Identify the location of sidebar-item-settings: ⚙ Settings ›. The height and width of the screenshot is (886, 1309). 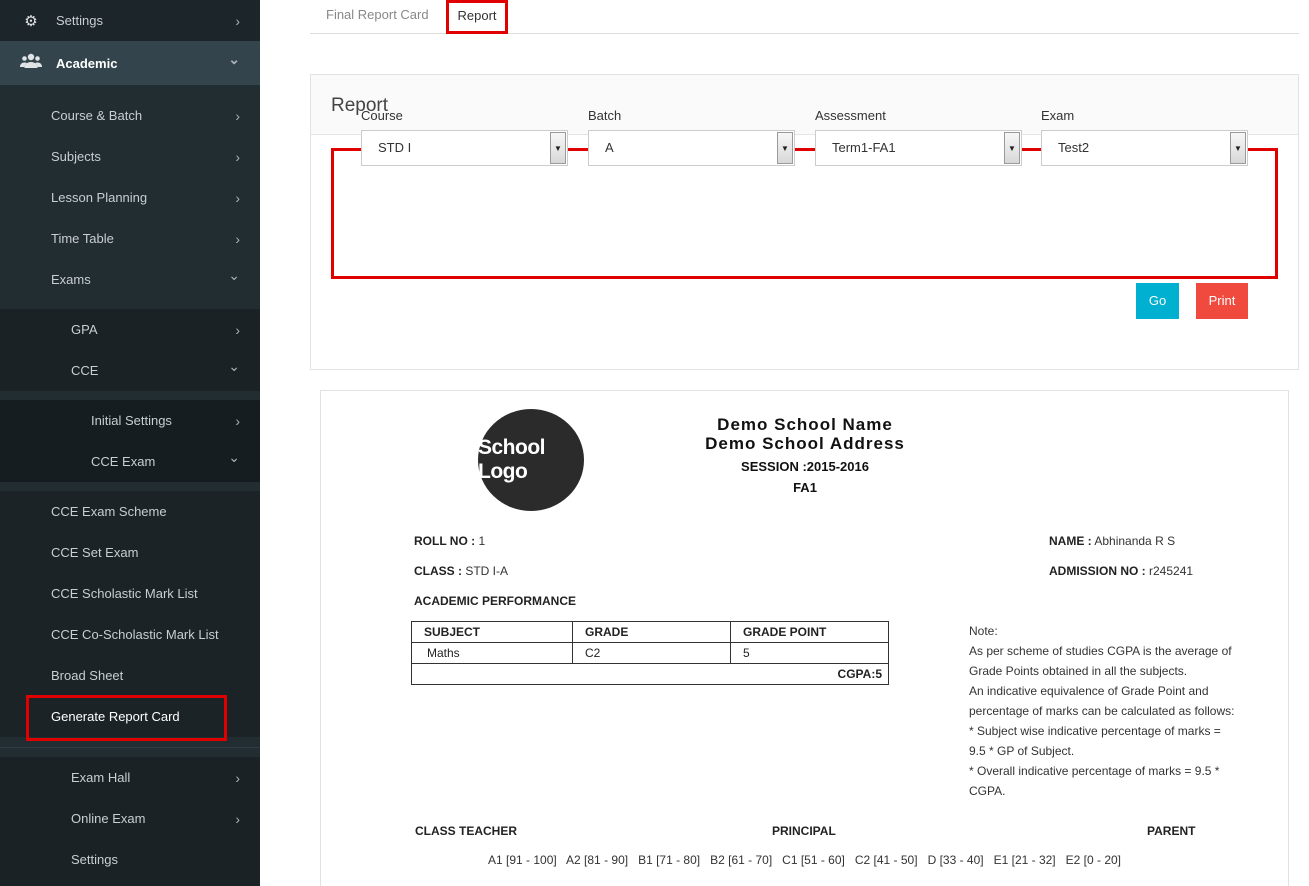
(130, 20).